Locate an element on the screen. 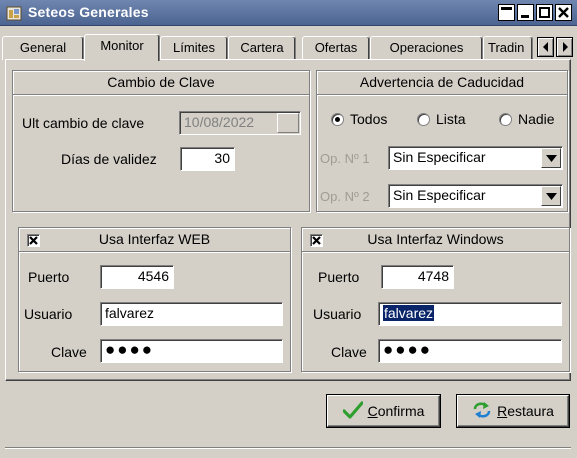  confirma-button: Confirma is located at coordinates (383, 411).